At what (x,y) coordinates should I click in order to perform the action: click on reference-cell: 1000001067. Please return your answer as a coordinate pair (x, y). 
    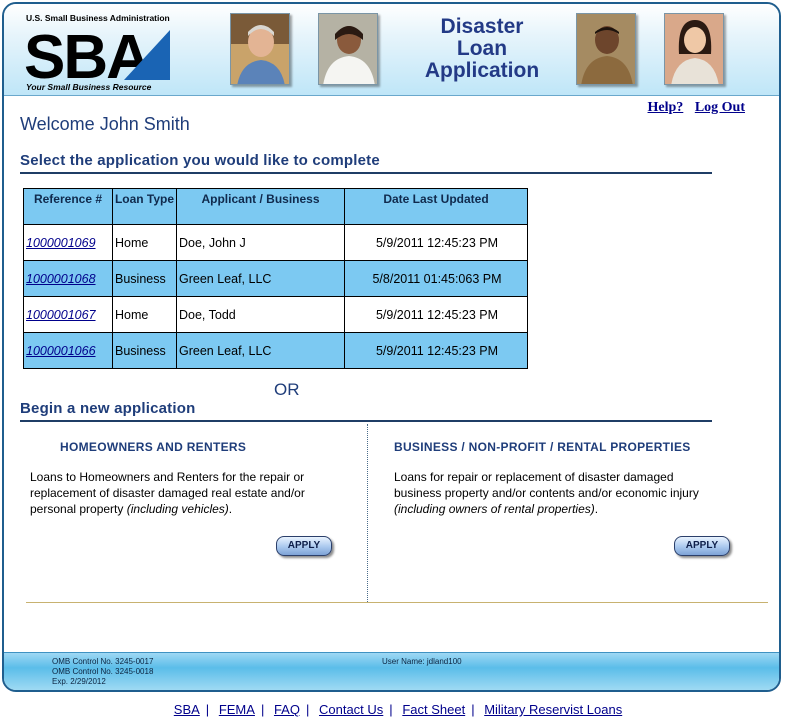
    Looking at the image, I should click on (68, 314).